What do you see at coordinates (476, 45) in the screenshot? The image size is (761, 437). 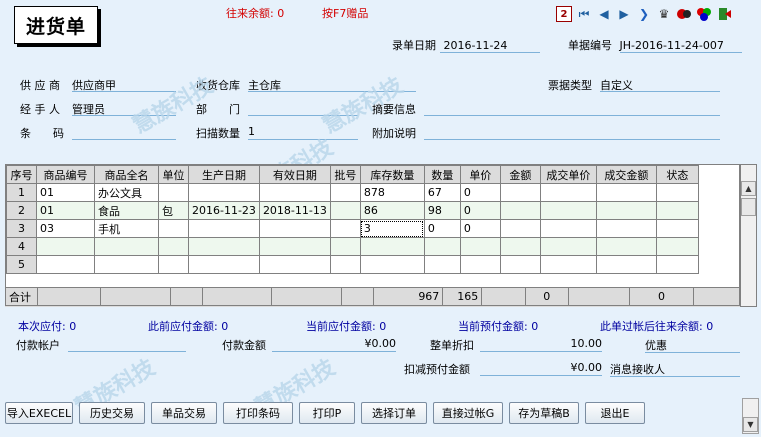 I see `entry-date-value: 2016-11-24` at bounding box center [476, 45].